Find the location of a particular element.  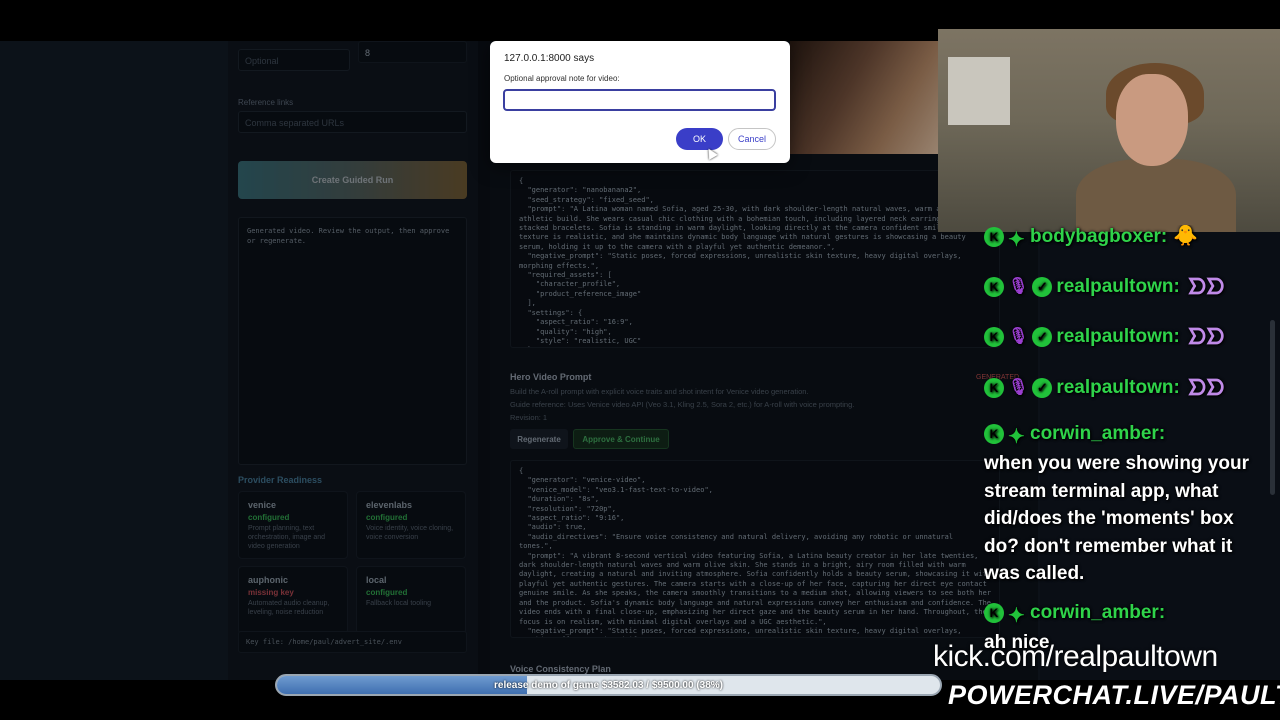

chat-username: bodybagboxer: is located at coordinates (1099, 236).